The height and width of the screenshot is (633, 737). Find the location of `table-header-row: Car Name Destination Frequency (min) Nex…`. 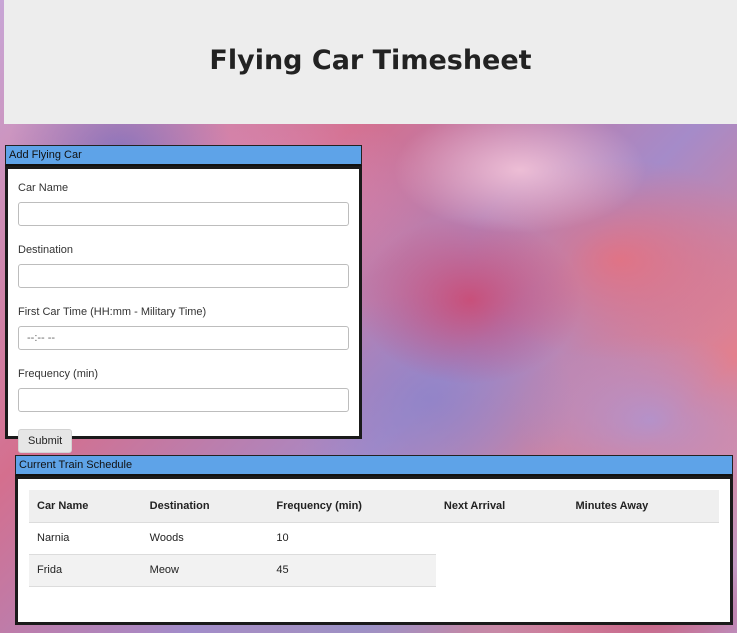

table-header-row: Car Name Destination Frequency (min) Nex… is located at coordinates (374, 506).